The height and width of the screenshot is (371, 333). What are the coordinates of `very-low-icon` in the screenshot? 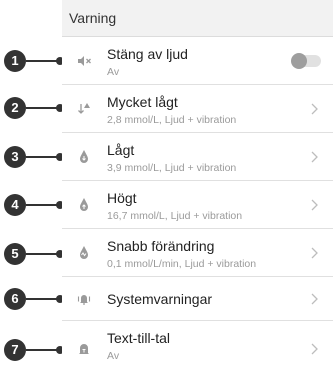 It's located at (84, 109).